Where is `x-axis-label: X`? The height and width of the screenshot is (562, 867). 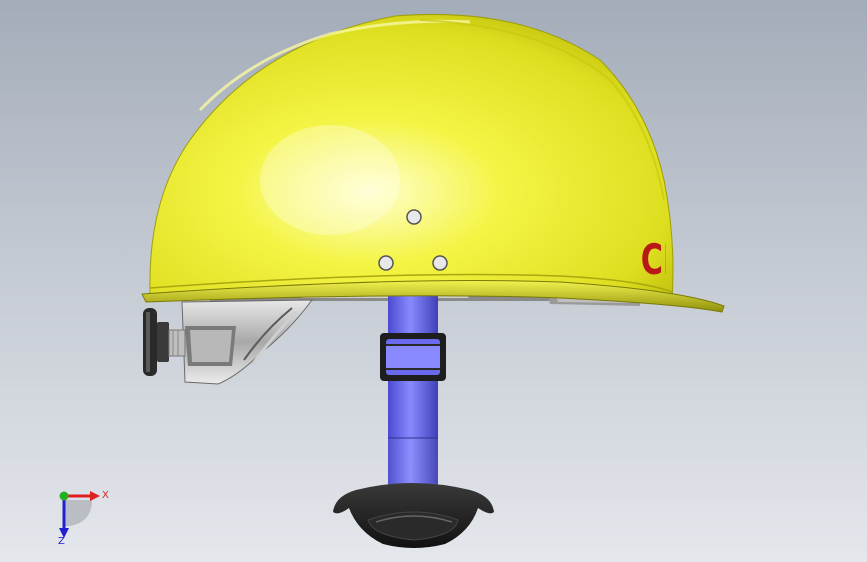 x-axis-label: X is located at coordinates (105, 495).